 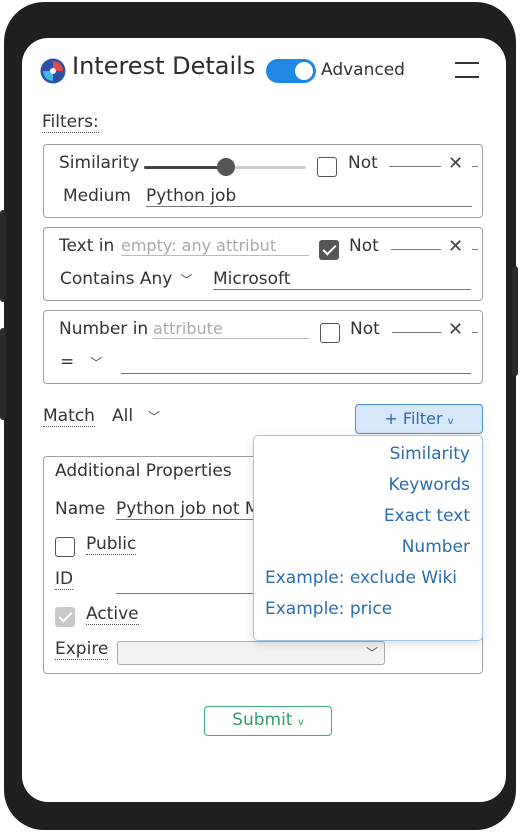 What do you see at coordinates (304, 71) in the screenshot?
I see `toggle-knob` at bounding box center [304, 71].